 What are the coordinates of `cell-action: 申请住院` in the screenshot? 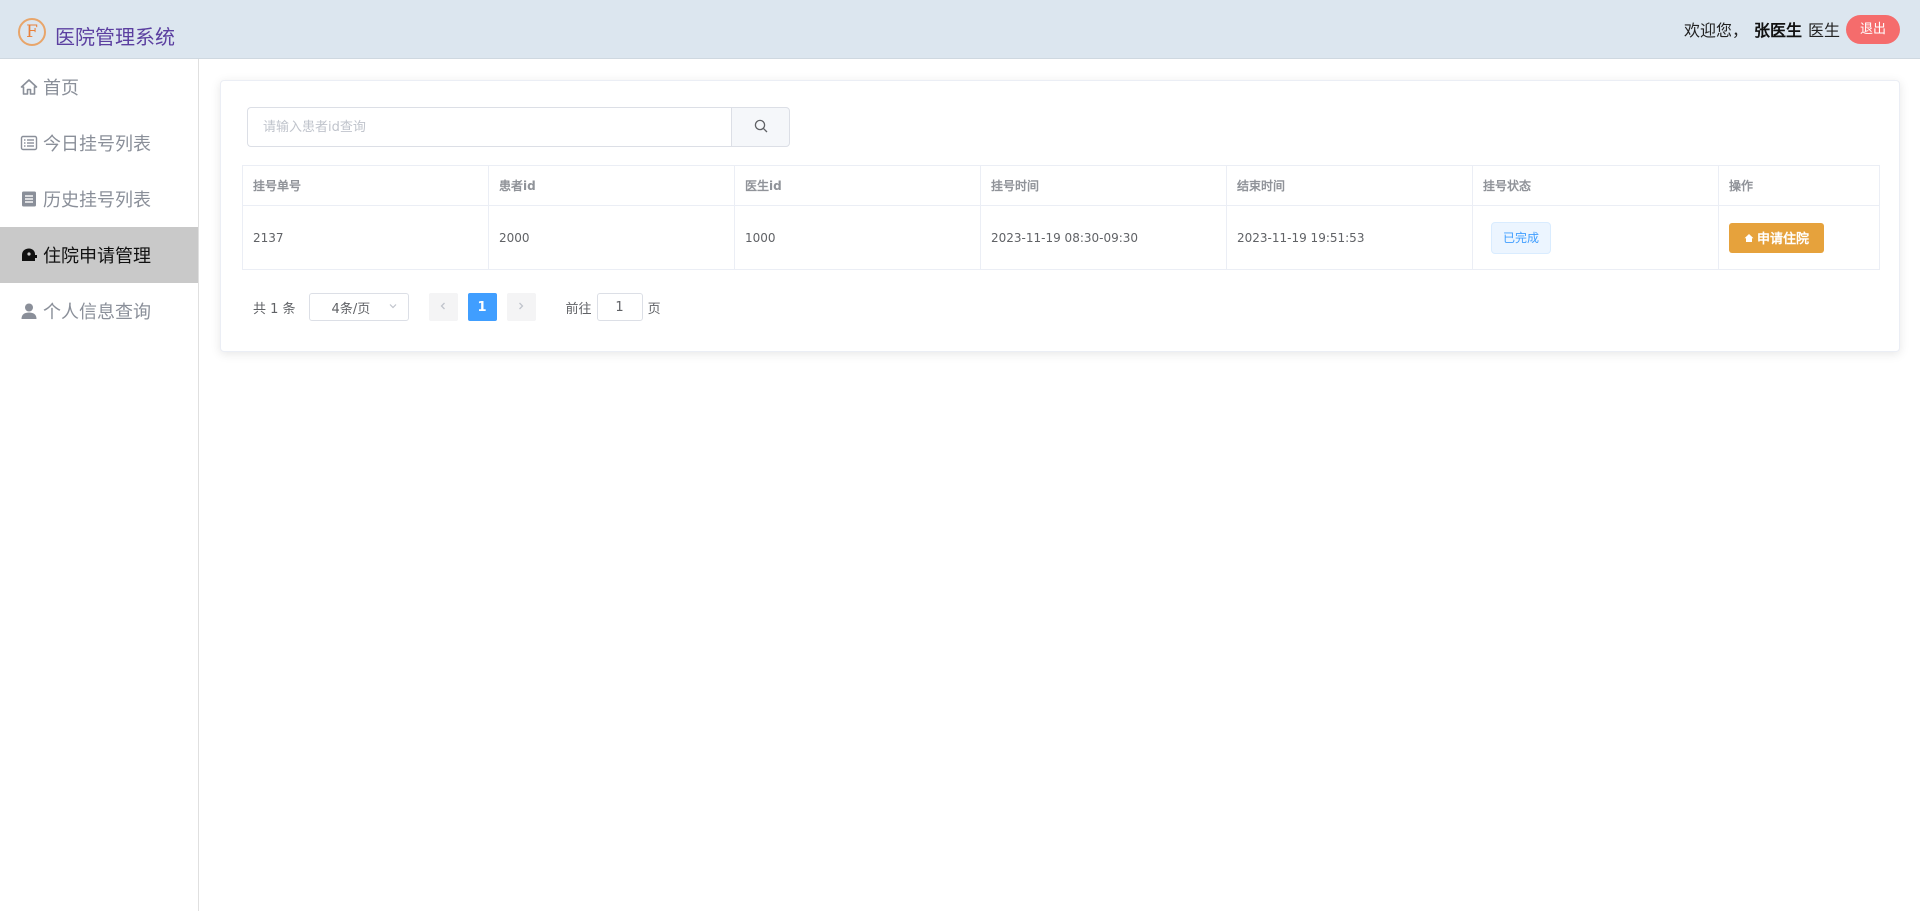 It's located at (1799, 237).